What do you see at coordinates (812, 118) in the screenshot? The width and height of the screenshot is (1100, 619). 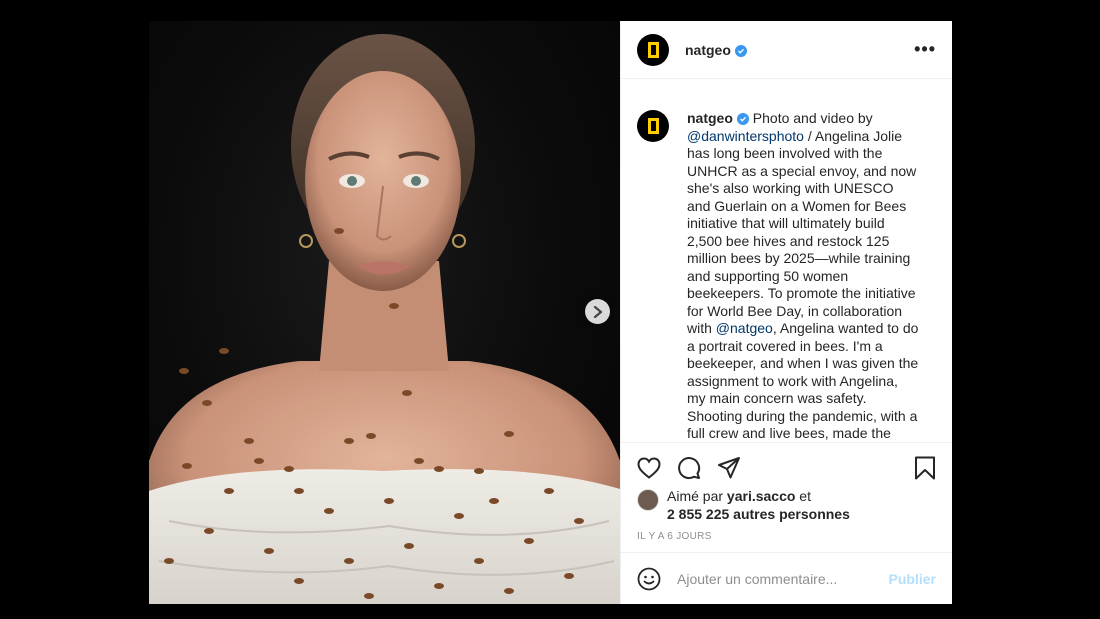 I see `caption-body-1: Photo and video by` at bounding box center [812, 118].